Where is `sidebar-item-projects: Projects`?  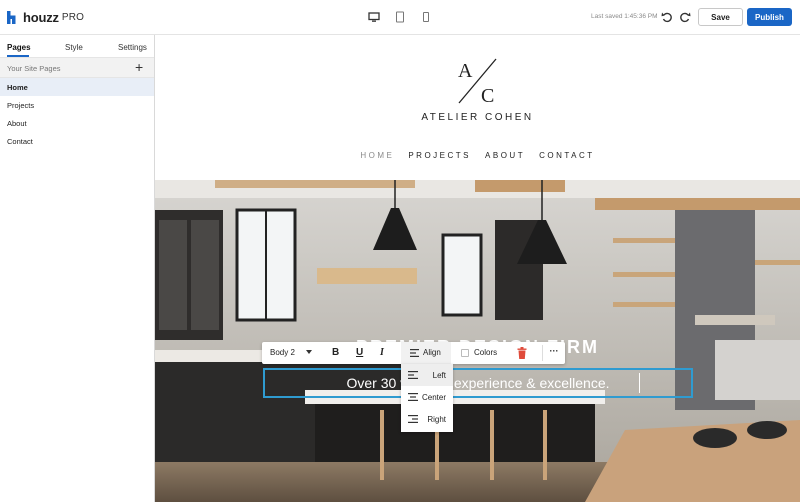 sidebar-item-projects: Projects is located at coordinates (77, 105).